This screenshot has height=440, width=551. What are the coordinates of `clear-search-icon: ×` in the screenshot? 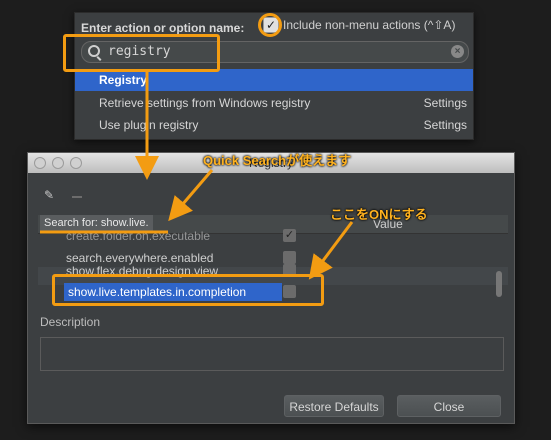 It's located at (457, 51).